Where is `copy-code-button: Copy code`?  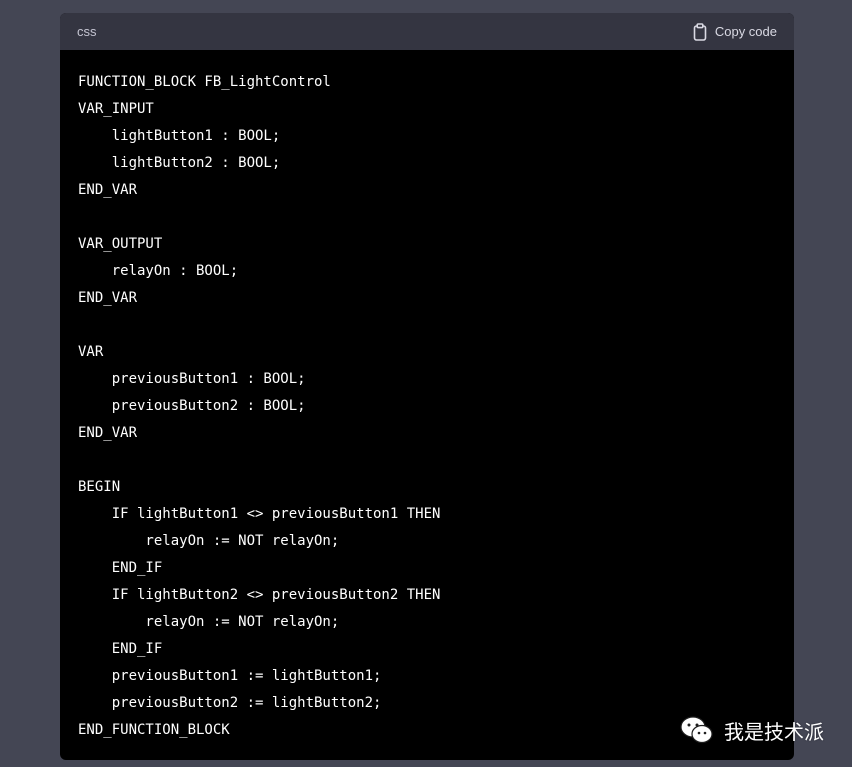 copy-code-button: Copy code is located at coordinates (734, 31).